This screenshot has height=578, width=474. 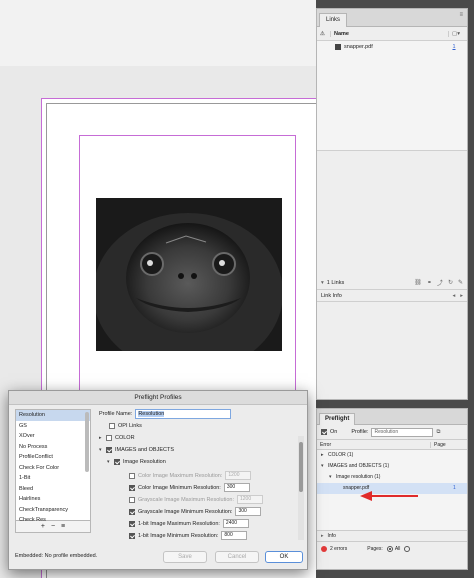 What do you see at coordinates (237, 557) in the screenshot?
I see `cancel-button: Cancel` at bounding box center [237, 557].